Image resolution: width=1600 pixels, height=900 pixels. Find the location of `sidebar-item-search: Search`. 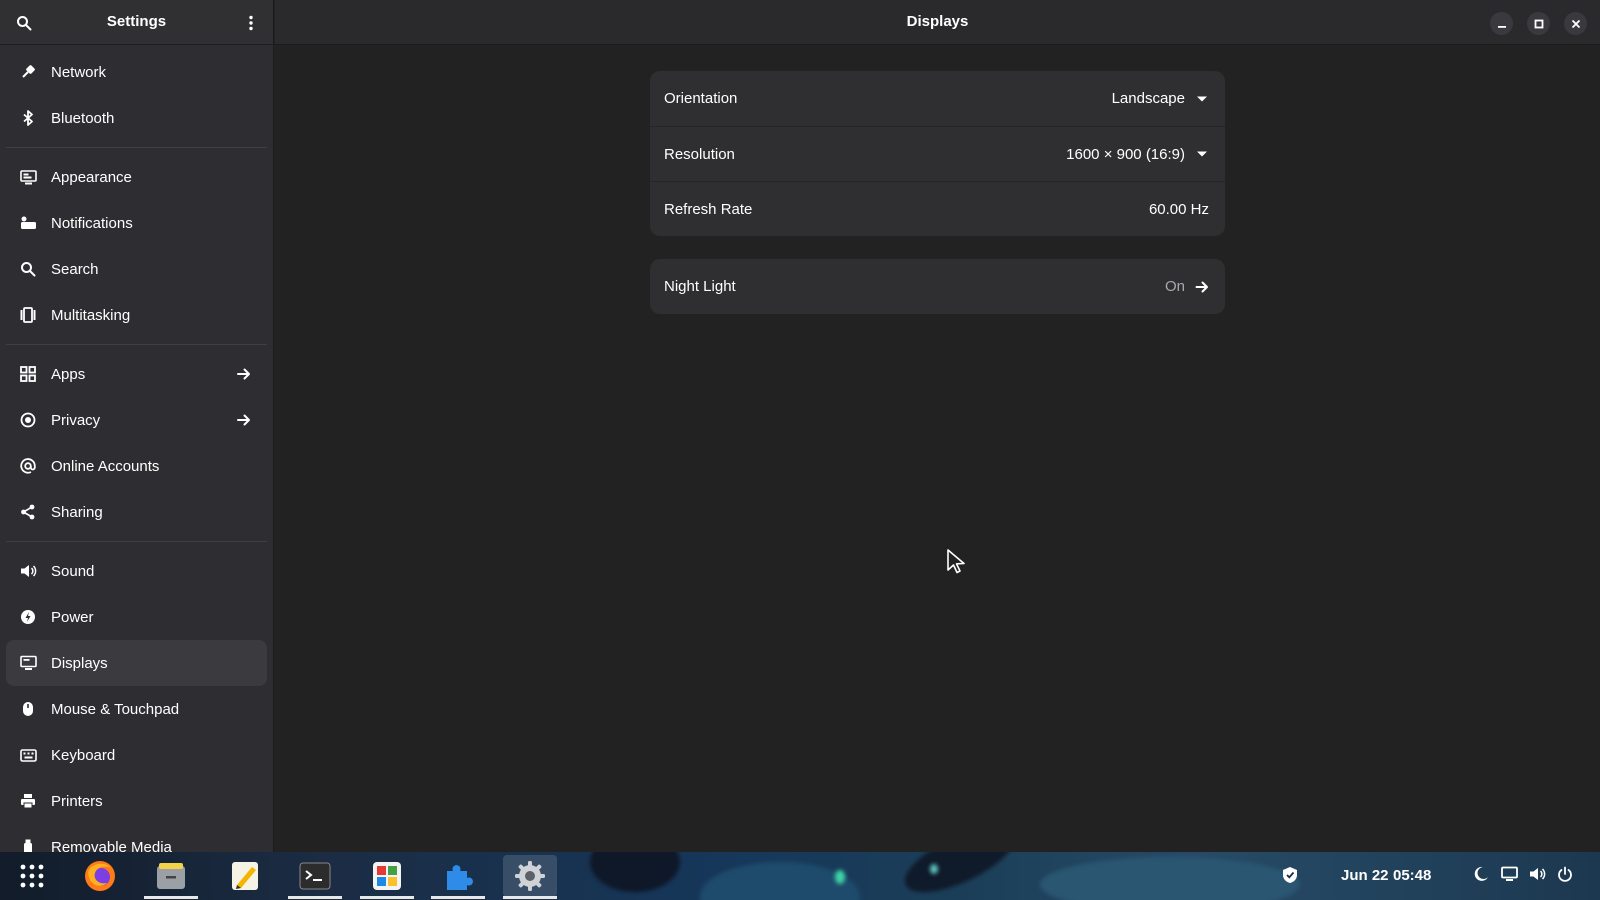

sidebar-item-search: Search is located at coordinates (136, 269).